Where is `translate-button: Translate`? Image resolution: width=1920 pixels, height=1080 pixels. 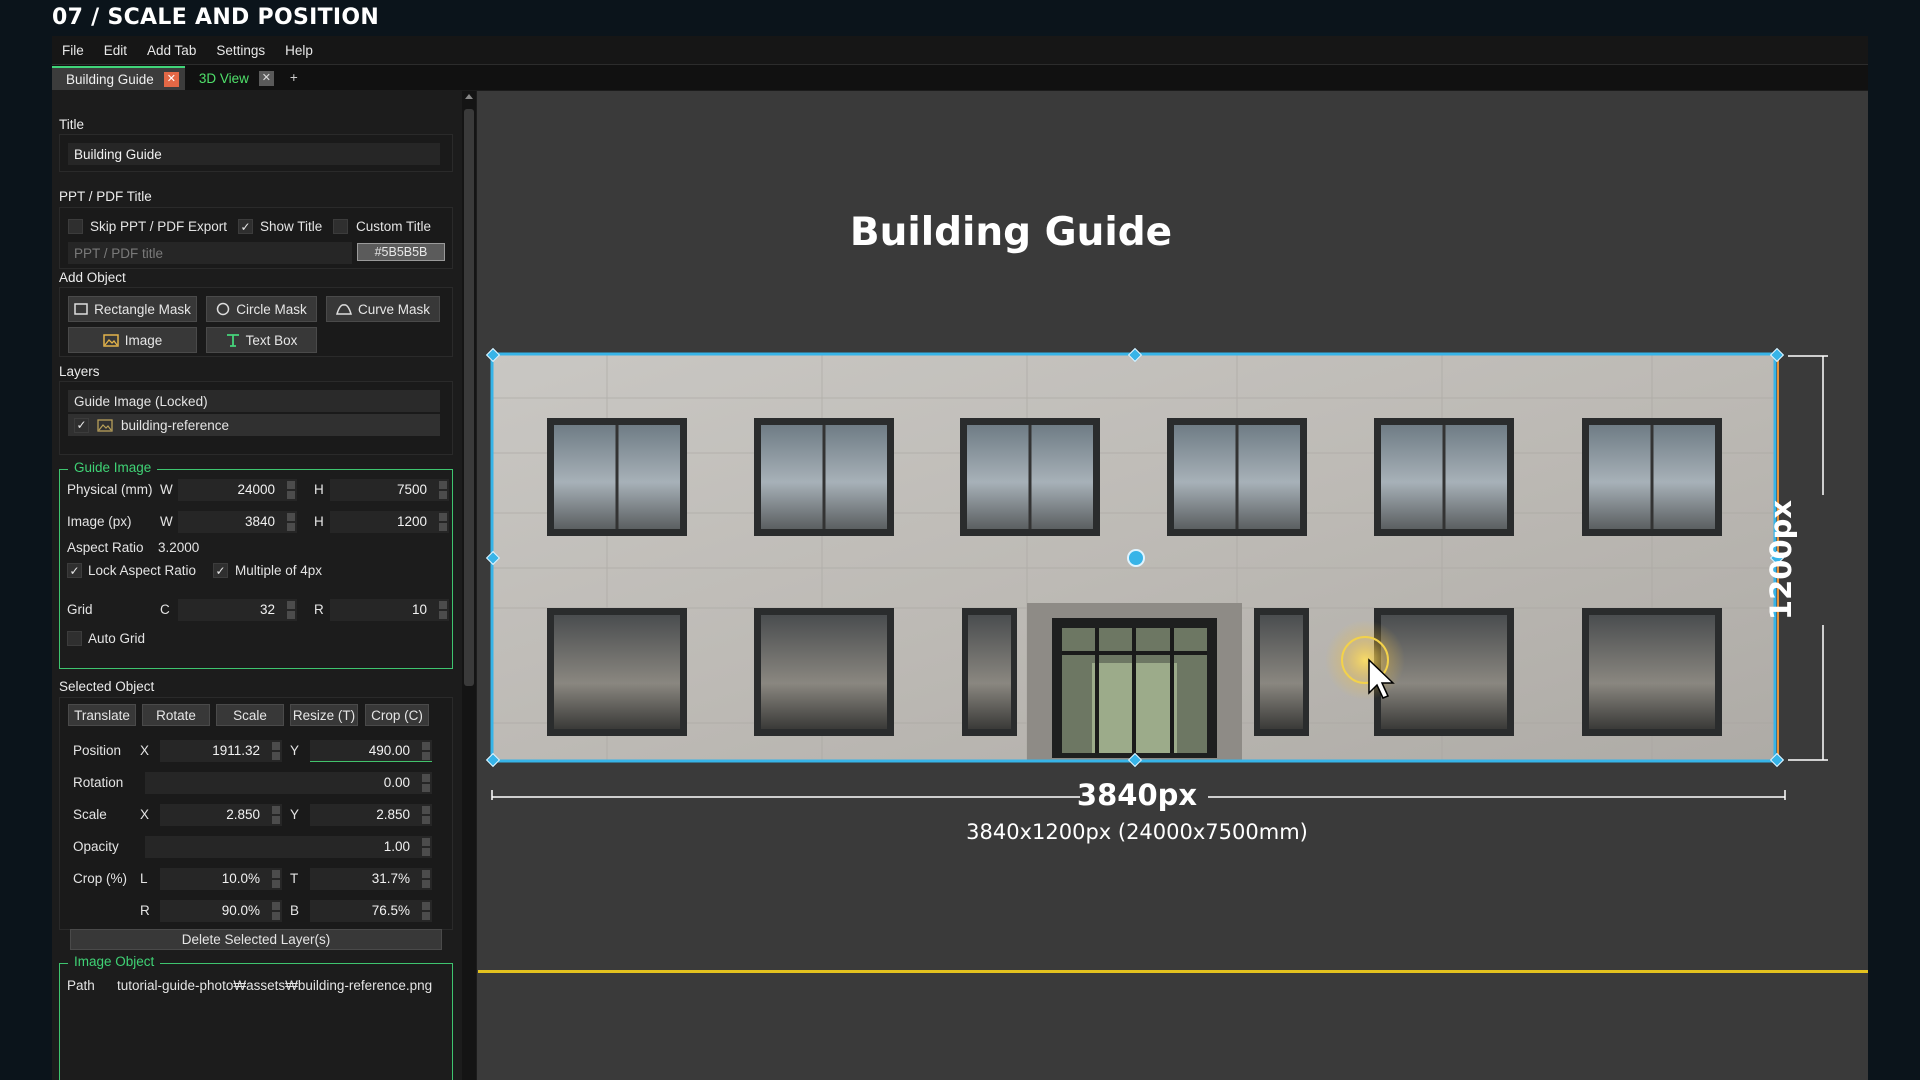
translate-button: Translate is located at coordinates (102, 715).